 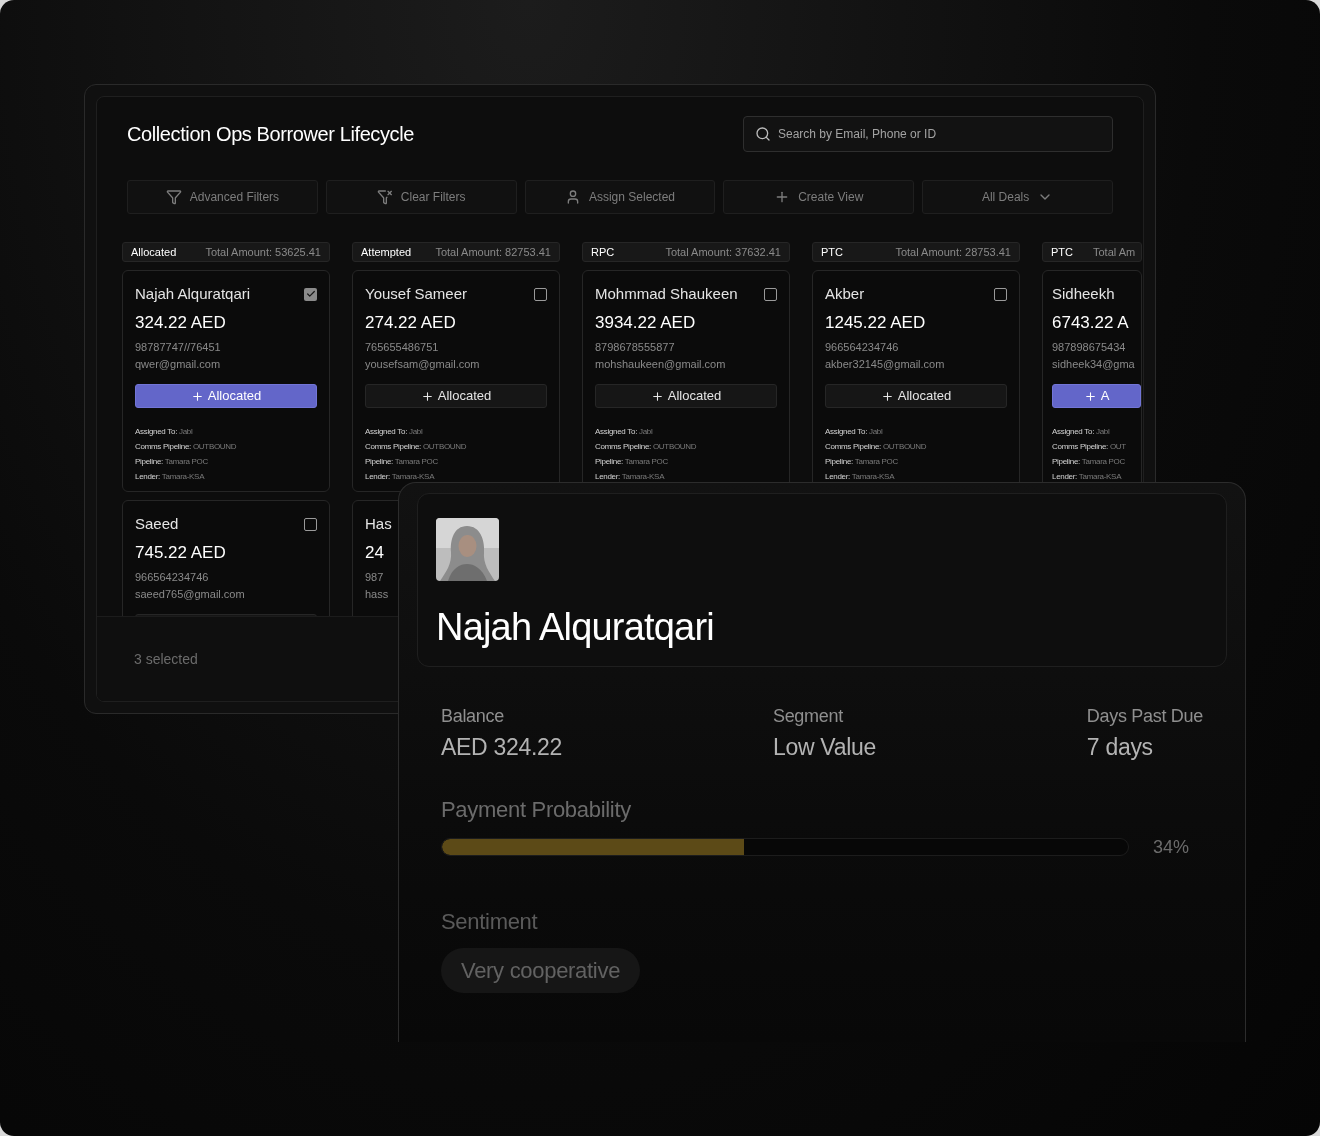 I want to click on detail-line: Comms Pipeline: OUT, so click(x=1089, y=447).